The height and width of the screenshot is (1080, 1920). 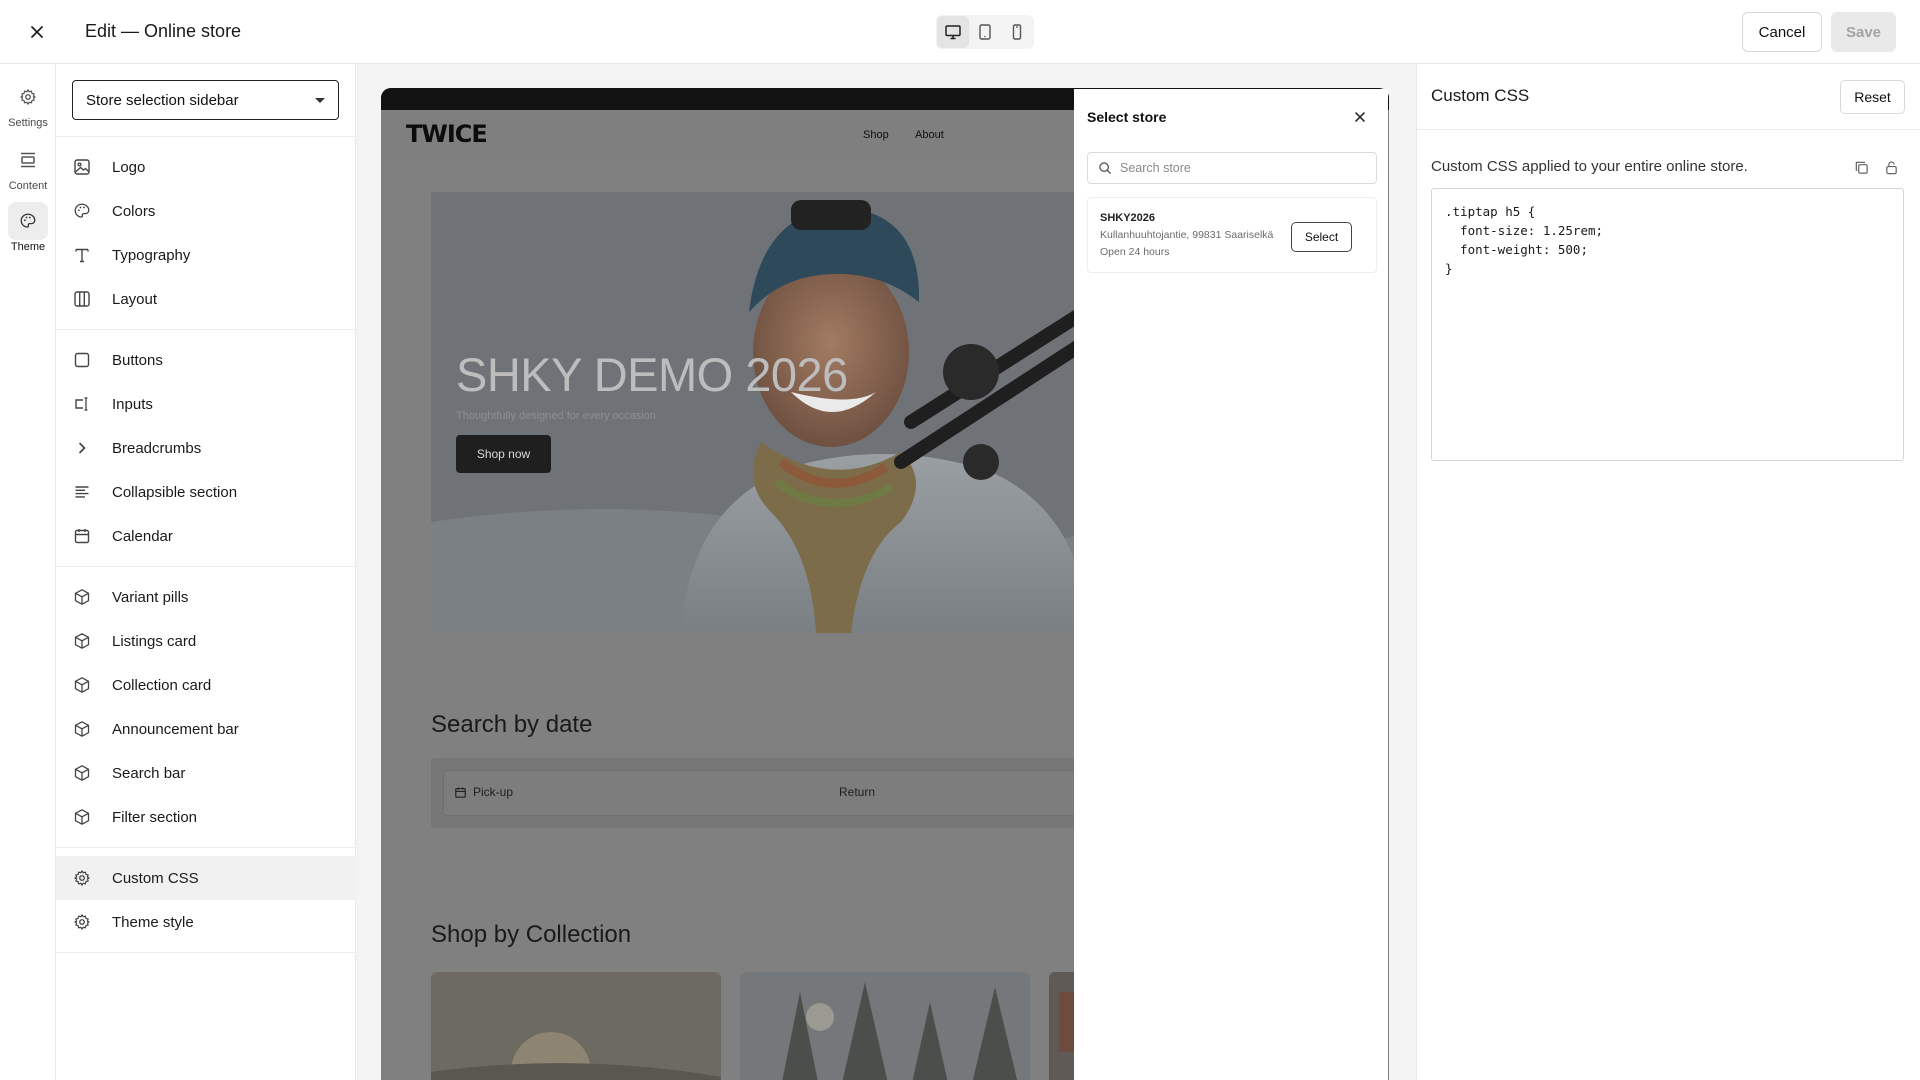 What do you see at coordinates (460, 792) in the screenshot?
I see `calendar-icon` at bounding box center [460, 792].